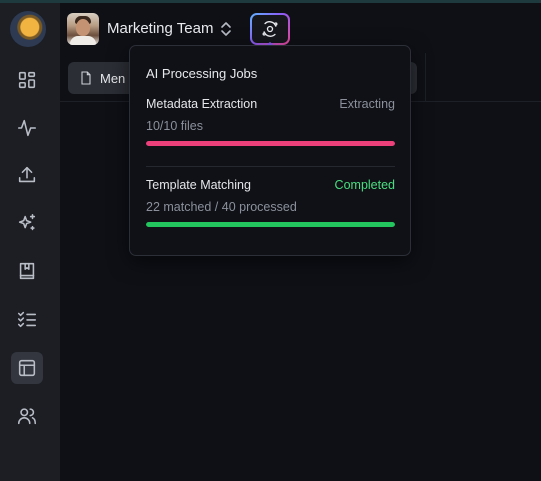 This screenshot has height=481, width=541. What do you see at coordinates (367, 104) in the screenshot?
I see `job-status: Extracting` at bounding box center [367, 104].